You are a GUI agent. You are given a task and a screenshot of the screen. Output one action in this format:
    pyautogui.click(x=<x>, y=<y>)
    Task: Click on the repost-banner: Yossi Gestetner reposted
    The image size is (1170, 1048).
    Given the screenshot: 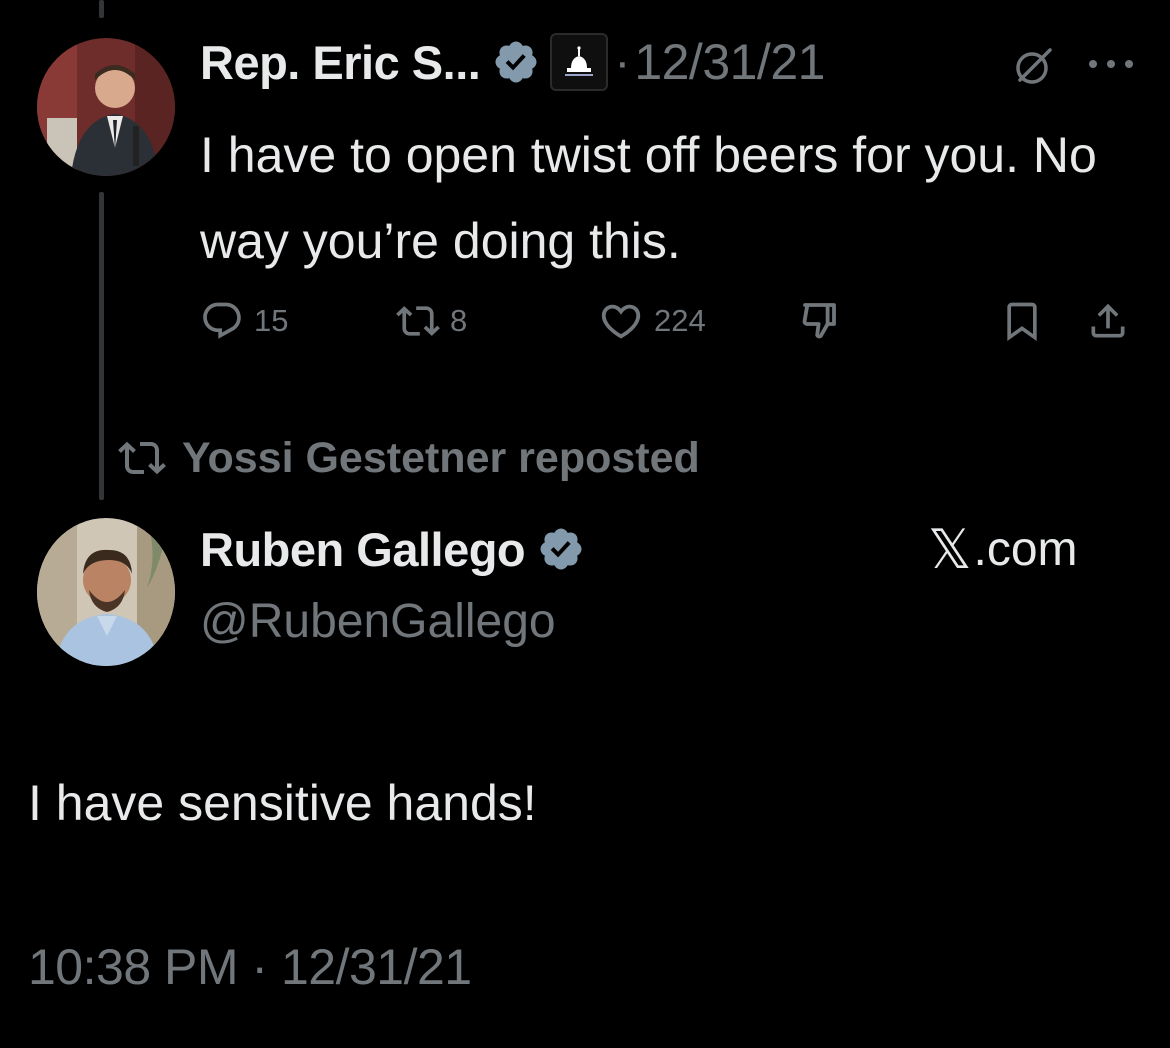 What is the action you would take?
    pyautogui.click(x=409, y=458)
    